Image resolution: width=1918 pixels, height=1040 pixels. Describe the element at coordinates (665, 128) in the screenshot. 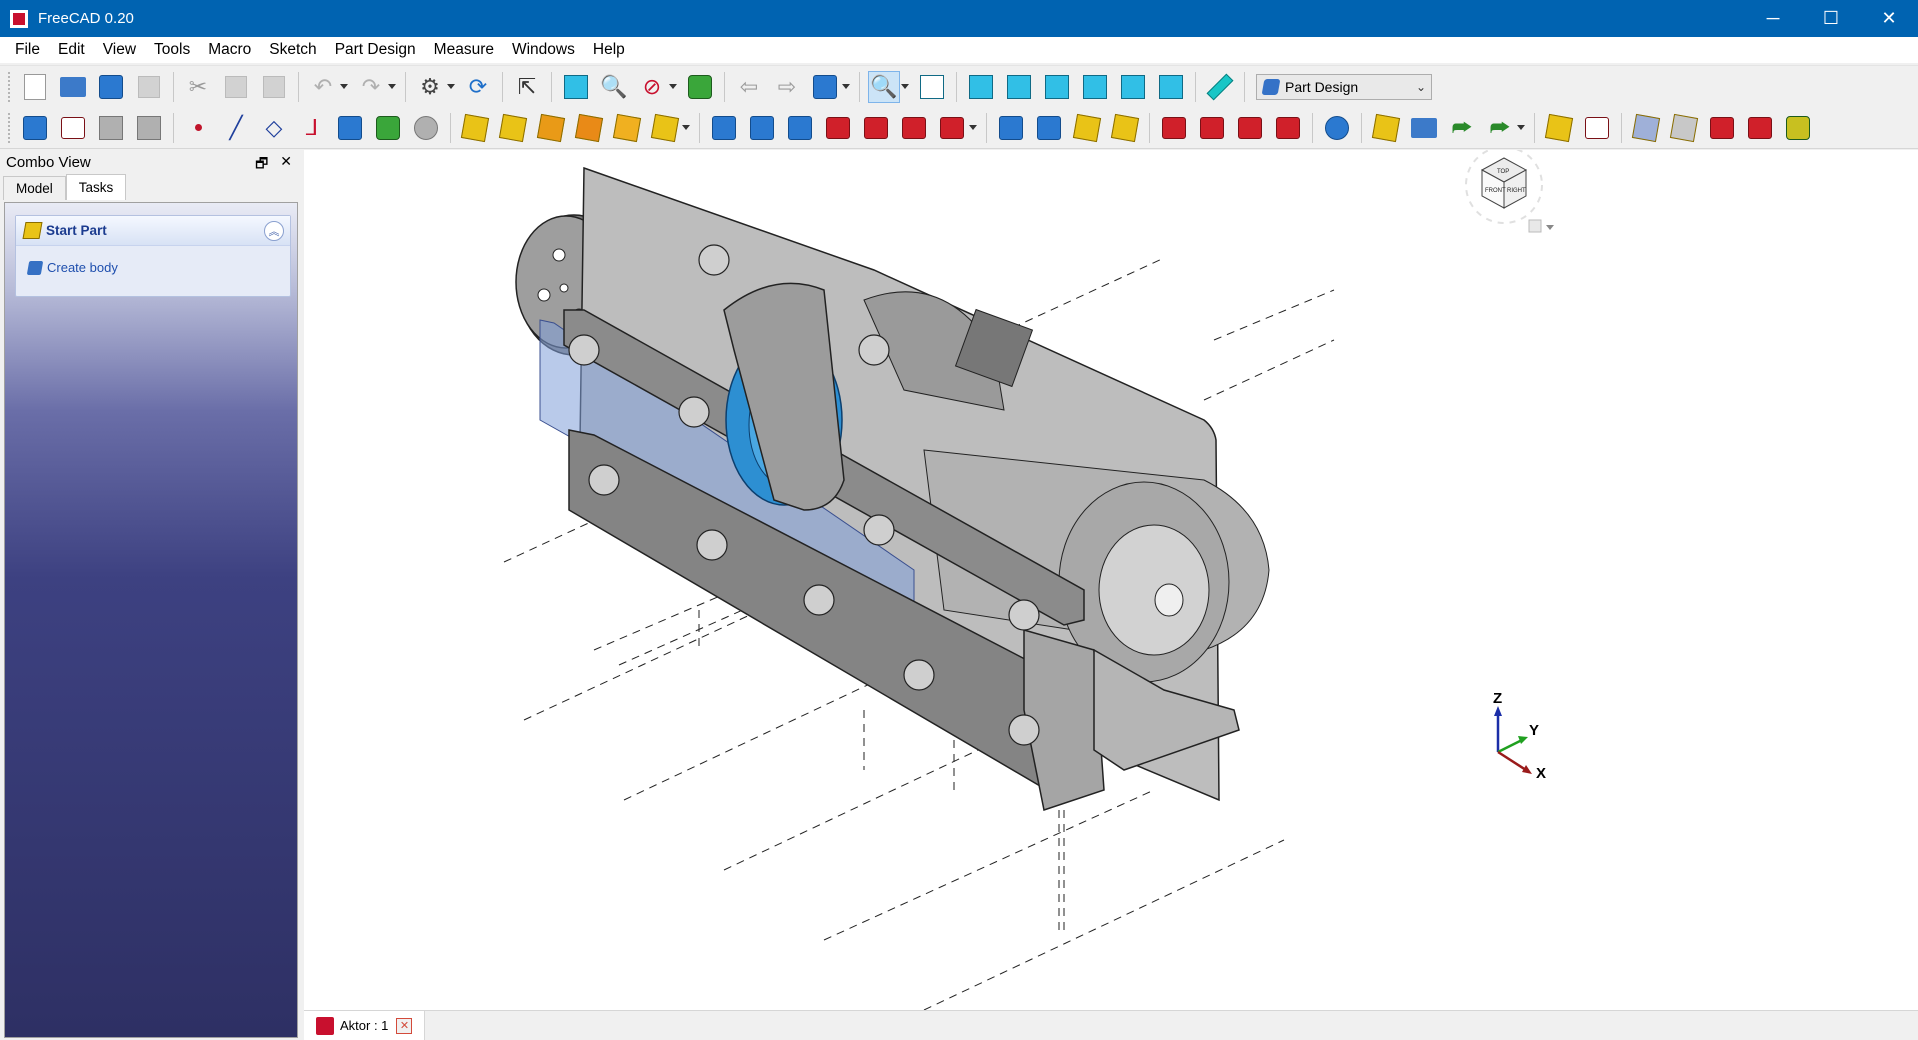

I see `additive-primitive-button` at that location.